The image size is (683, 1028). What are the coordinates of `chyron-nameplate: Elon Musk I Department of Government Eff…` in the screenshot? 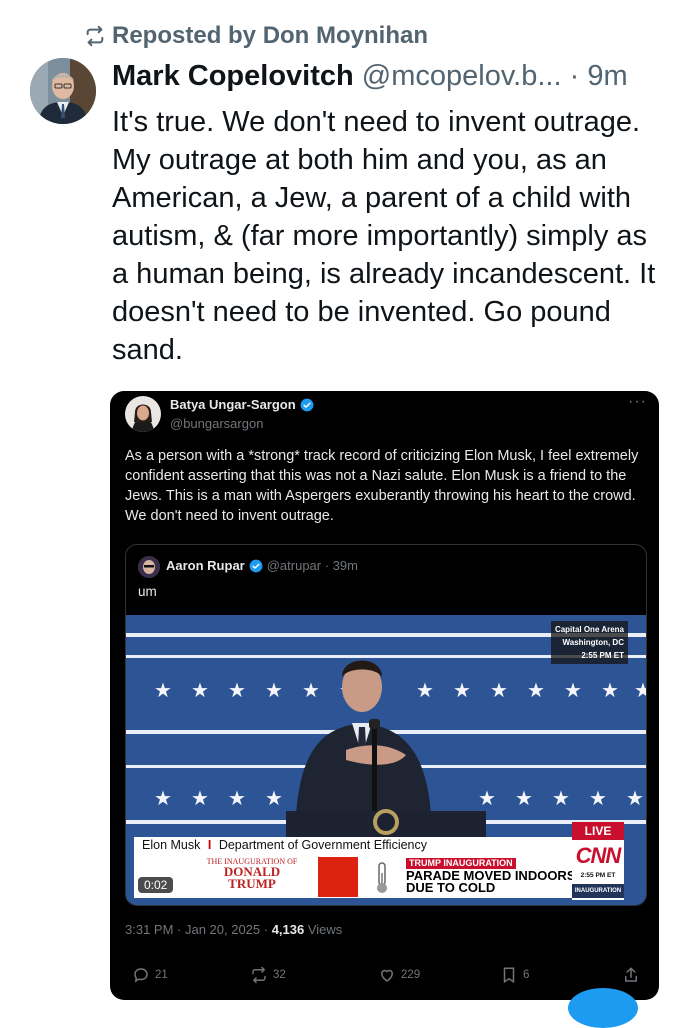 It's located at (284, 845).